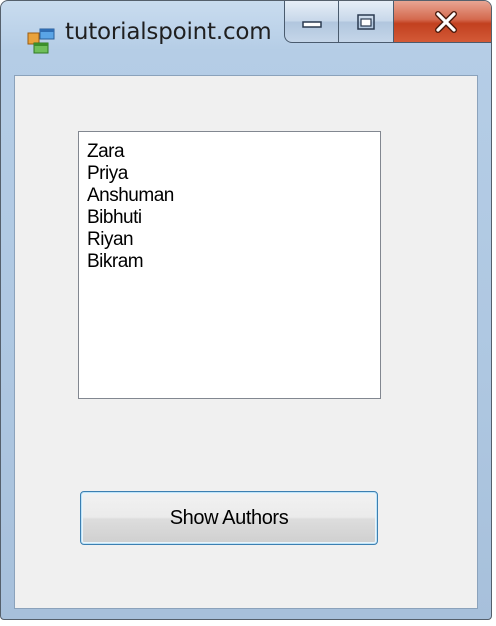 The height and width of the screenshot is (626, 496). What do you see at coordinates (233, 152) in the screenshot?
I see `list-item: Zara` at bounding box center [233, 152].